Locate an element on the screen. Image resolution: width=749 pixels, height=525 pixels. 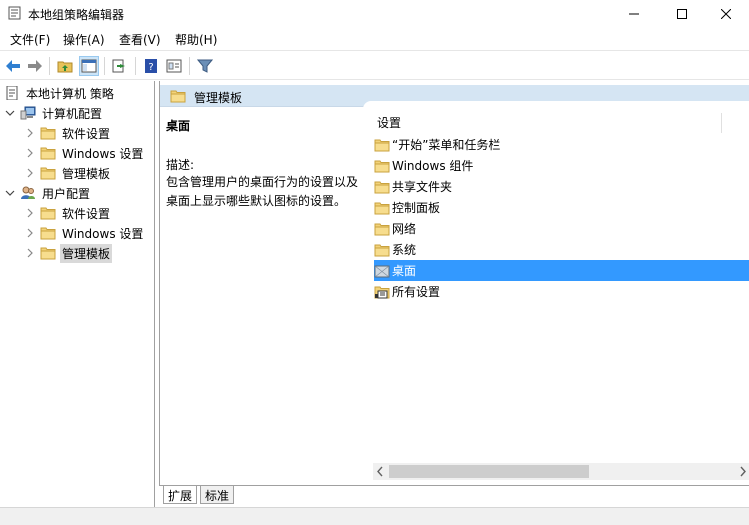
show-hide-console-tree-button is located at coordinates (89, 66).